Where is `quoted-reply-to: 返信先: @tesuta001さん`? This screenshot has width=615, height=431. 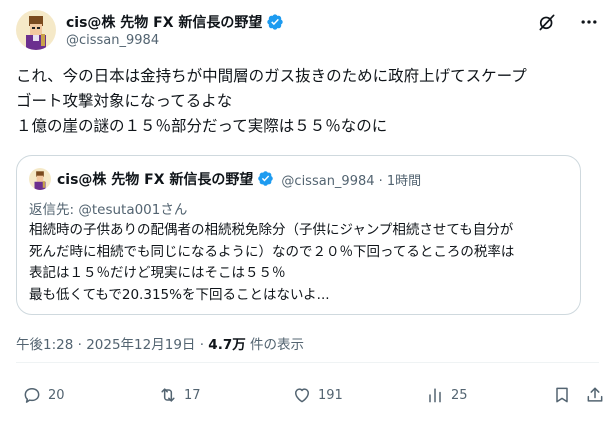 quoted-reply-to: 返信先: @tesuta001さん is located at coordinates (108, 210).